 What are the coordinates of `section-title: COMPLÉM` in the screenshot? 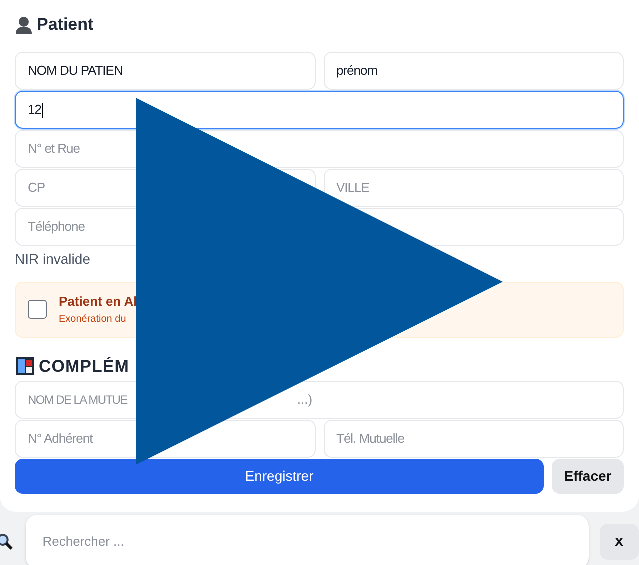 It's located at (84, 367).